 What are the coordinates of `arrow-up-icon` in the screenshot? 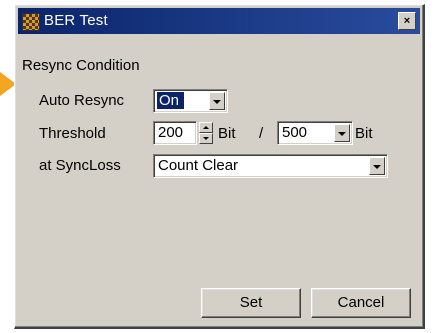 It's located at (206, 127).